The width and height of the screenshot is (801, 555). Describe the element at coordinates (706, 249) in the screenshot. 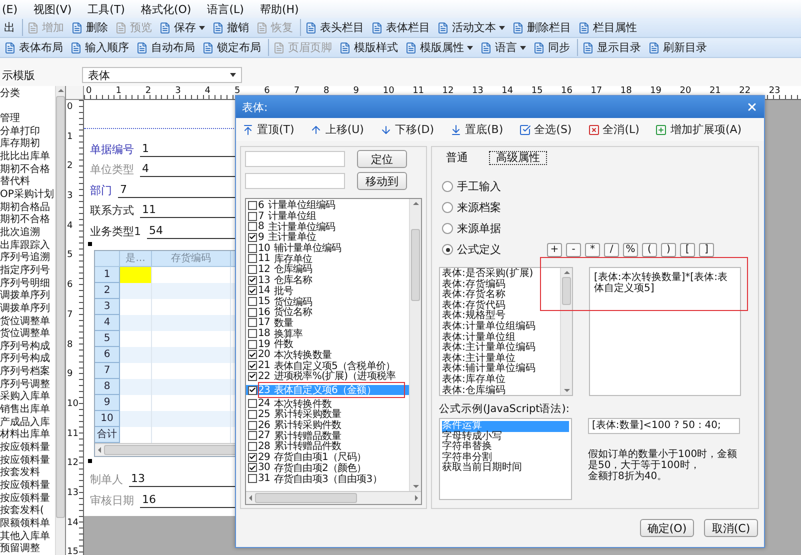

I see `operator-button: ]` at that location.